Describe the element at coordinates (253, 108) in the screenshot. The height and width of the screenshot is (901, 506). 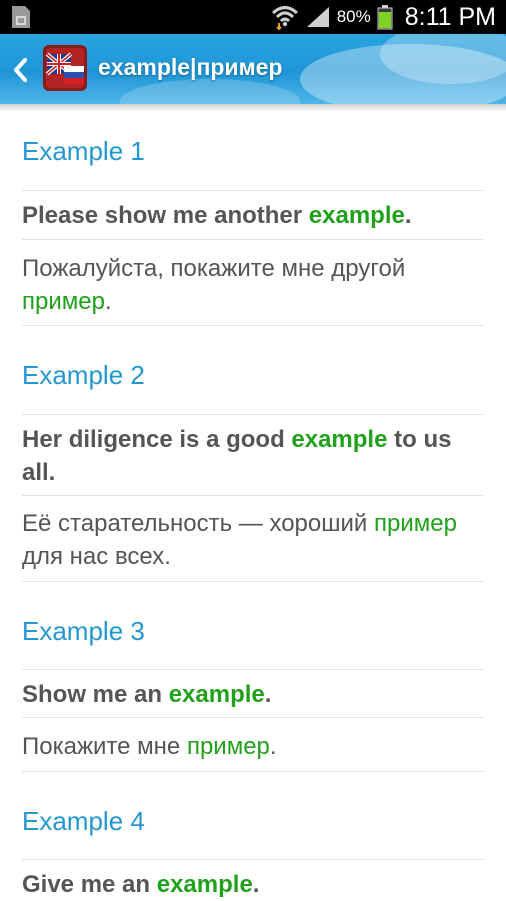
I see `action-bar-shadow` at that location.